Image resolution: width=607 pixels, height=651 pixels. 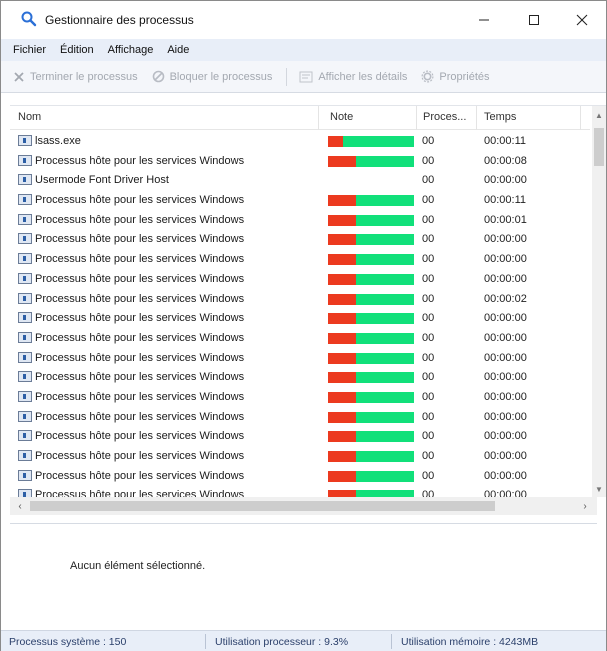 I want to click on minimize-button, so click(x=484, y=20).